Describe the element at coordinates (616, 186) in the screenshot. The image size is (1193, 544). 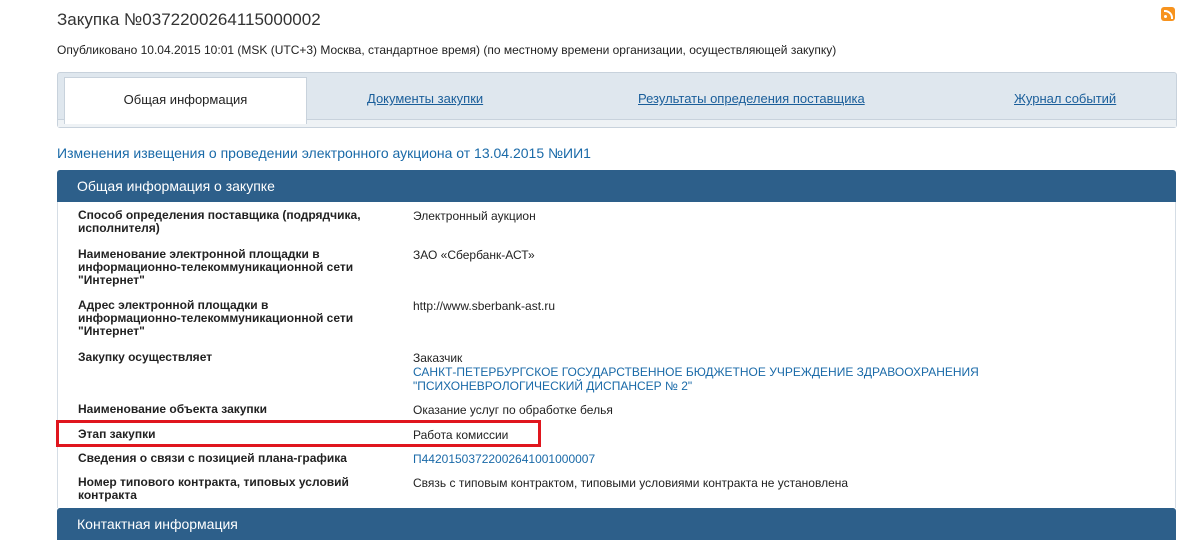
I see `section-general-header: Общая информация о закупке` at that location.